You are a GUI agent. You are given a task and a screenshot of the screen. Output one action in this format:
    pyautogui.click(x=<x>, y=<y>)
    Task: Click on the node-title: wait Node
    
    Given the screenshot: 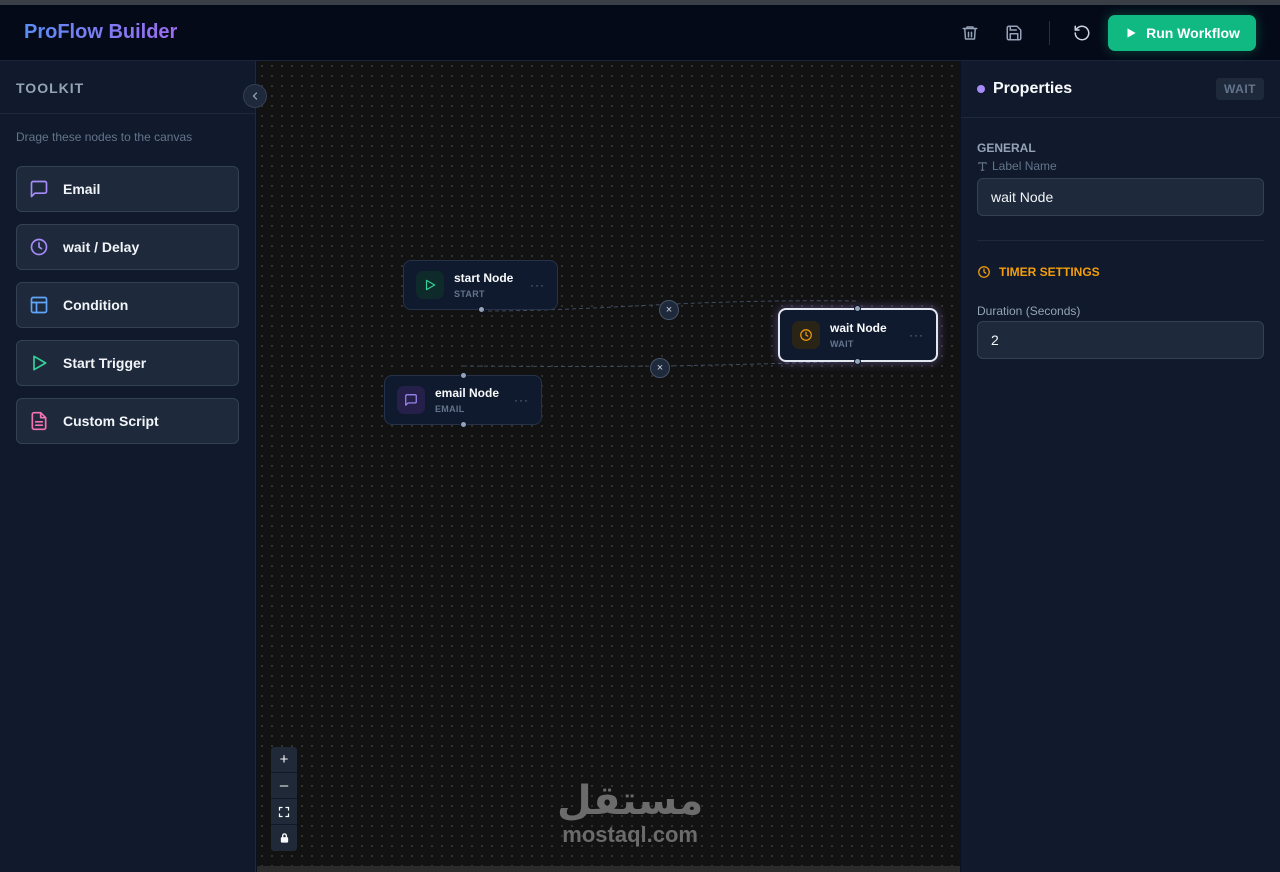 What is the action you would take?
    pyautogui.click(x=858, y=328)
    